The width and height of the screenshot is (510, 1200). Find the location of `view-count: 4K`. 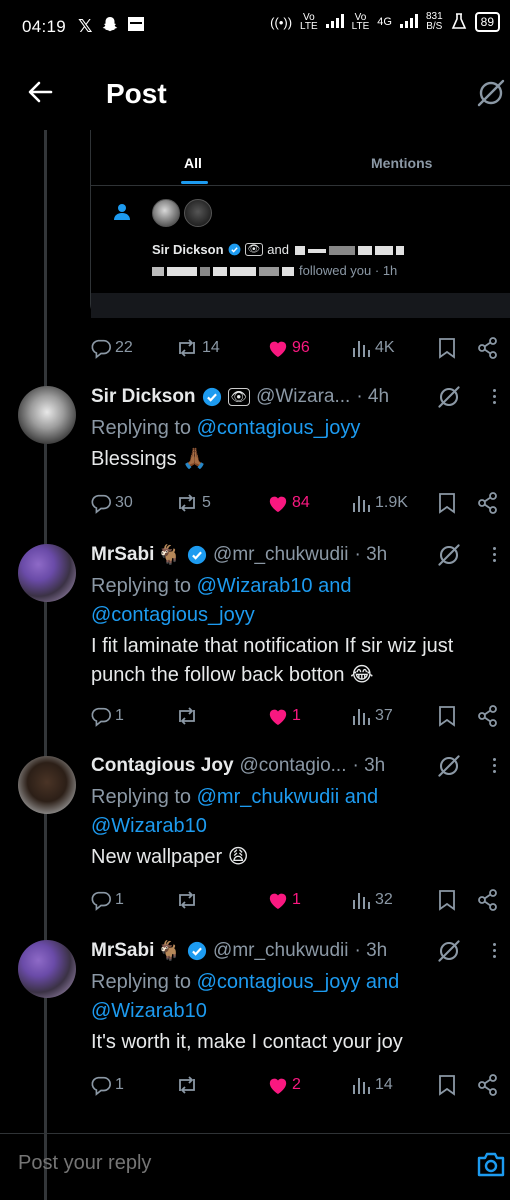

view-count: 4K is located at coordinates (385, 347).